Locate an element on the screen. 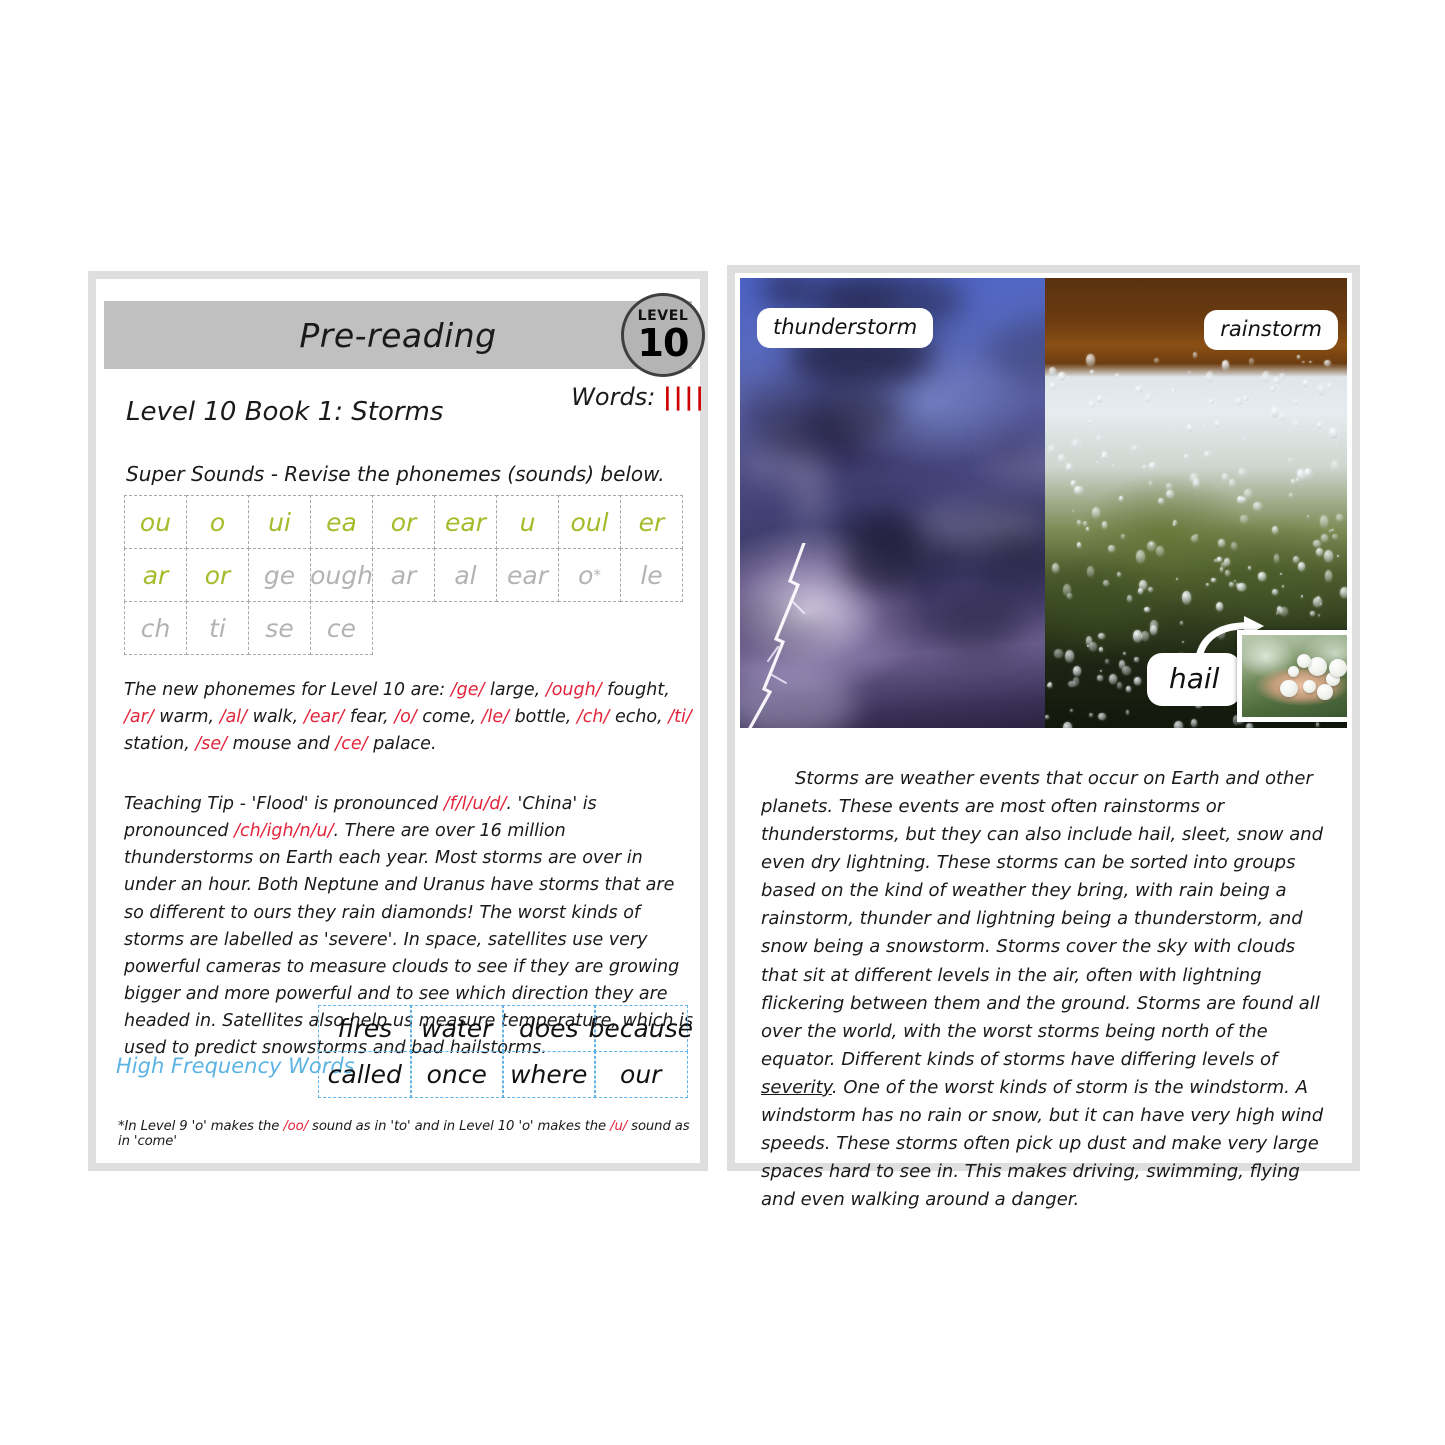  underlined-term: severity is located at coordinates (796, 1087).